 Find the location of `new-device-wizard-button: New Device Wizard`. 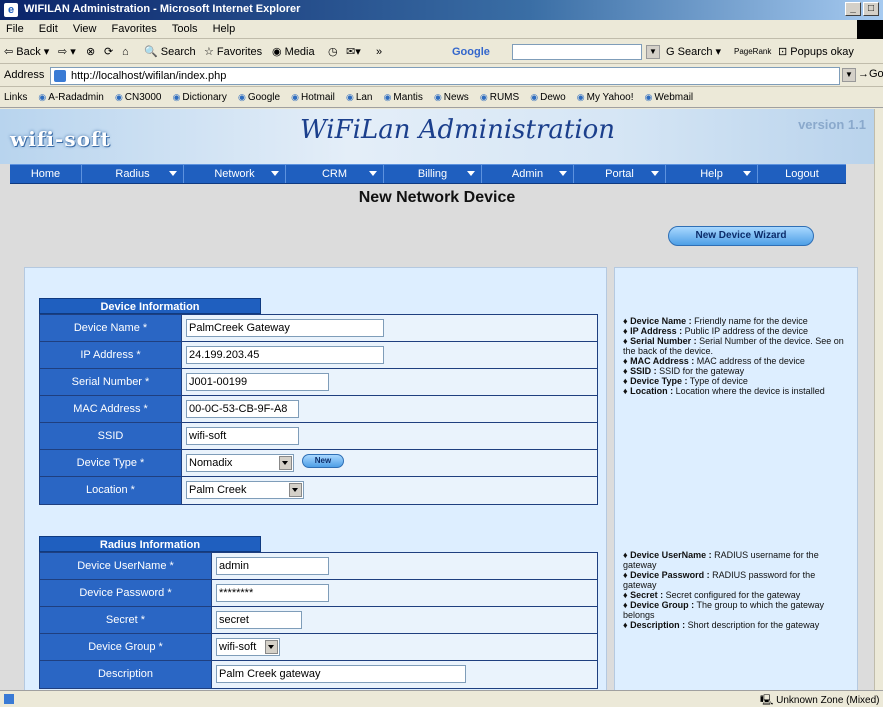

new-device-wizard-button: New Device Wizard is located at coordinates (741, 236).